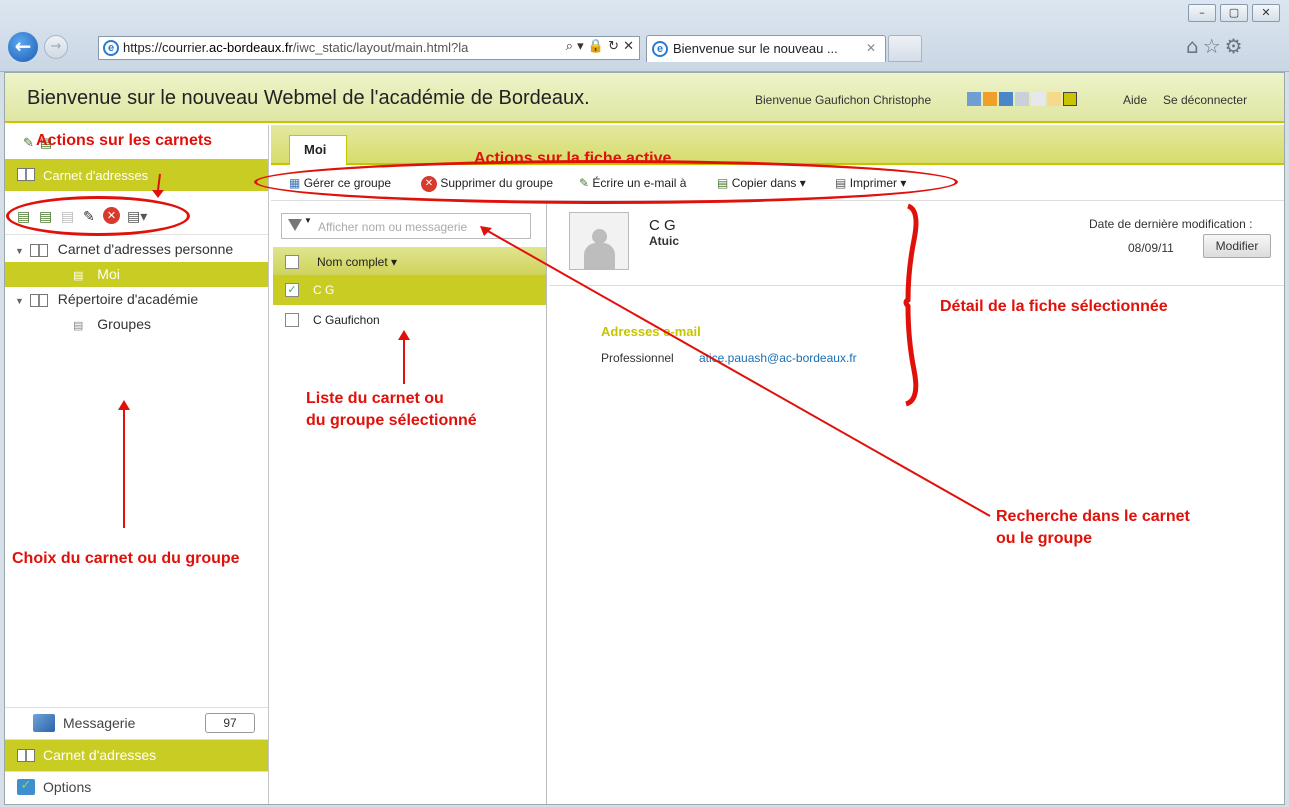 The height and width of the screenshot is (807, 1289). I want to click on modify-button: Modifier, so click(1237, 246).